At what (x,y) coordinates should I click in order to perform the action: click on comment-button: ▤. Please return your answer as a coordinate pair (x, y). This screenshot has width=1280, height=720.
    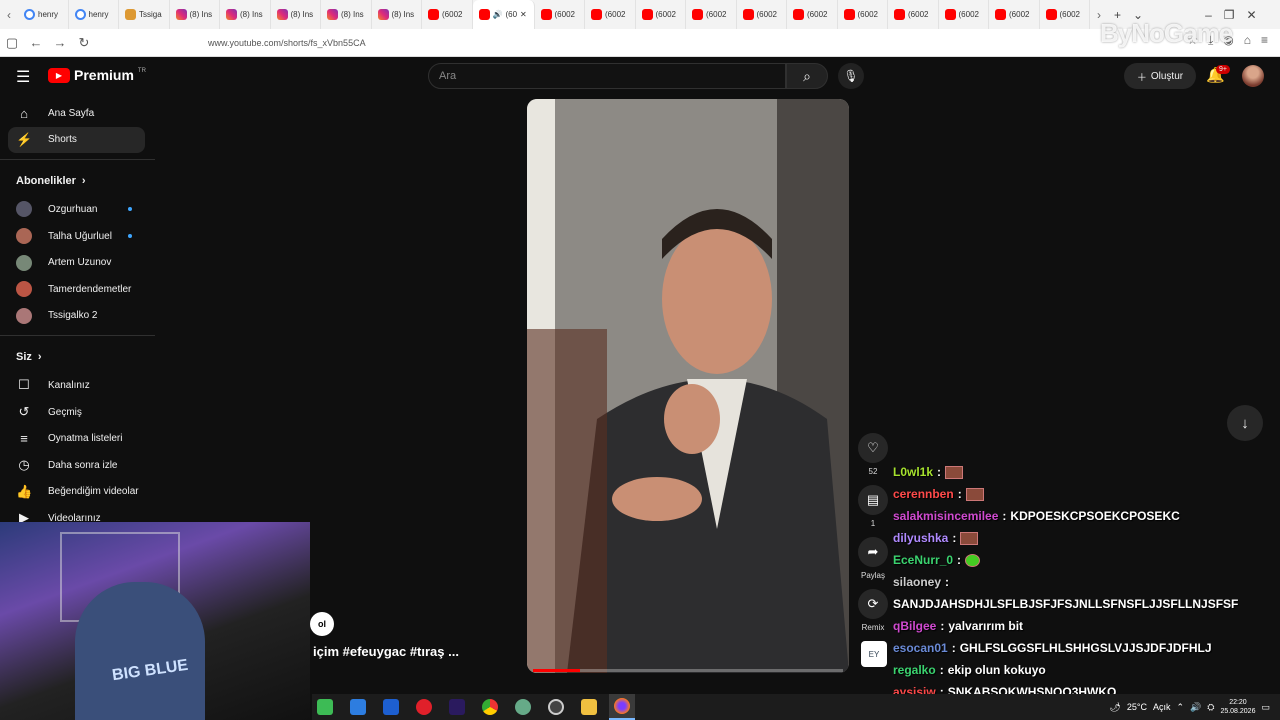
    Looking at the image, I should click on (873, 500).